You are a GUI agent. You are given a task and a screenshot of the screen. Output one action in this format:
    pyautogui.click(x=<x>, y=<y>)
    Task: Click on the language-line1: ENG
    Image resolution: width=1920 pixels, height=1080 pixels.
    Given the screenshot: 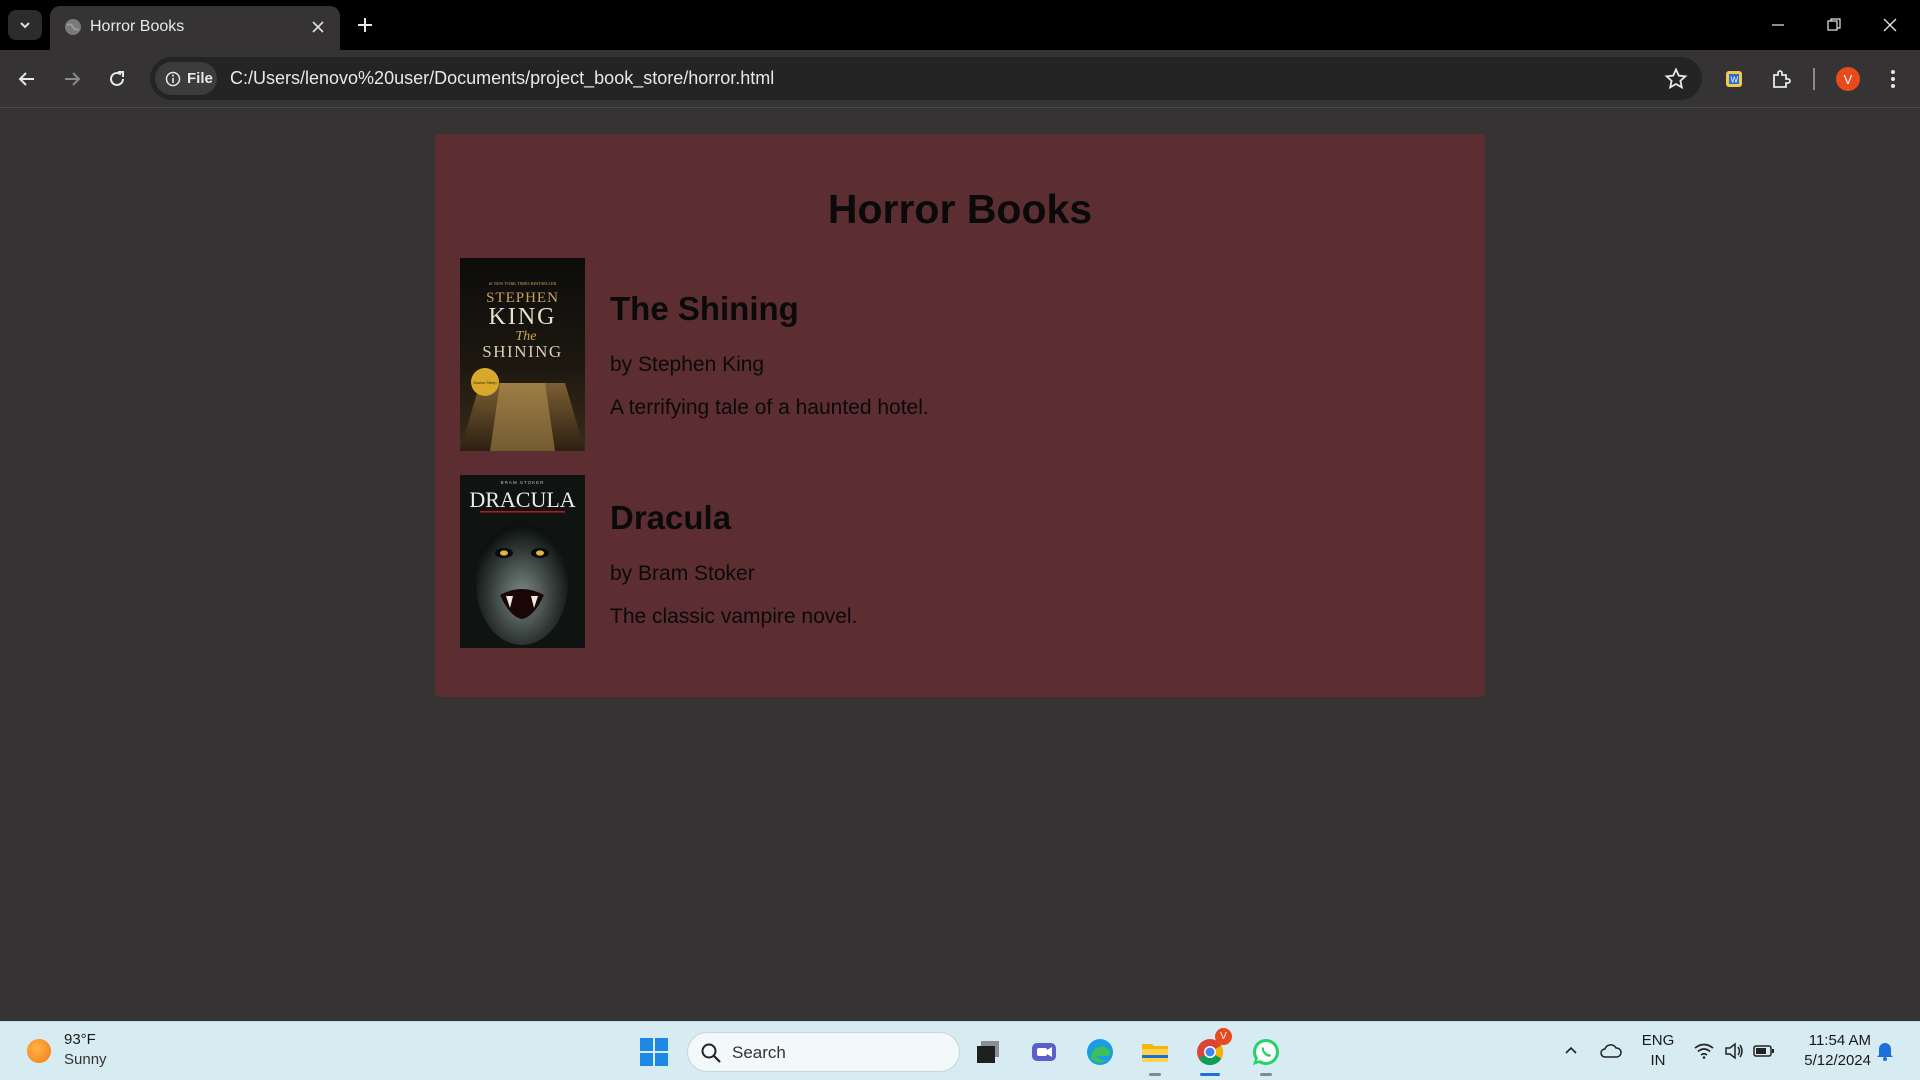 What is the action you would take?
    pyautogui.click(x=1658, y=1040)
    